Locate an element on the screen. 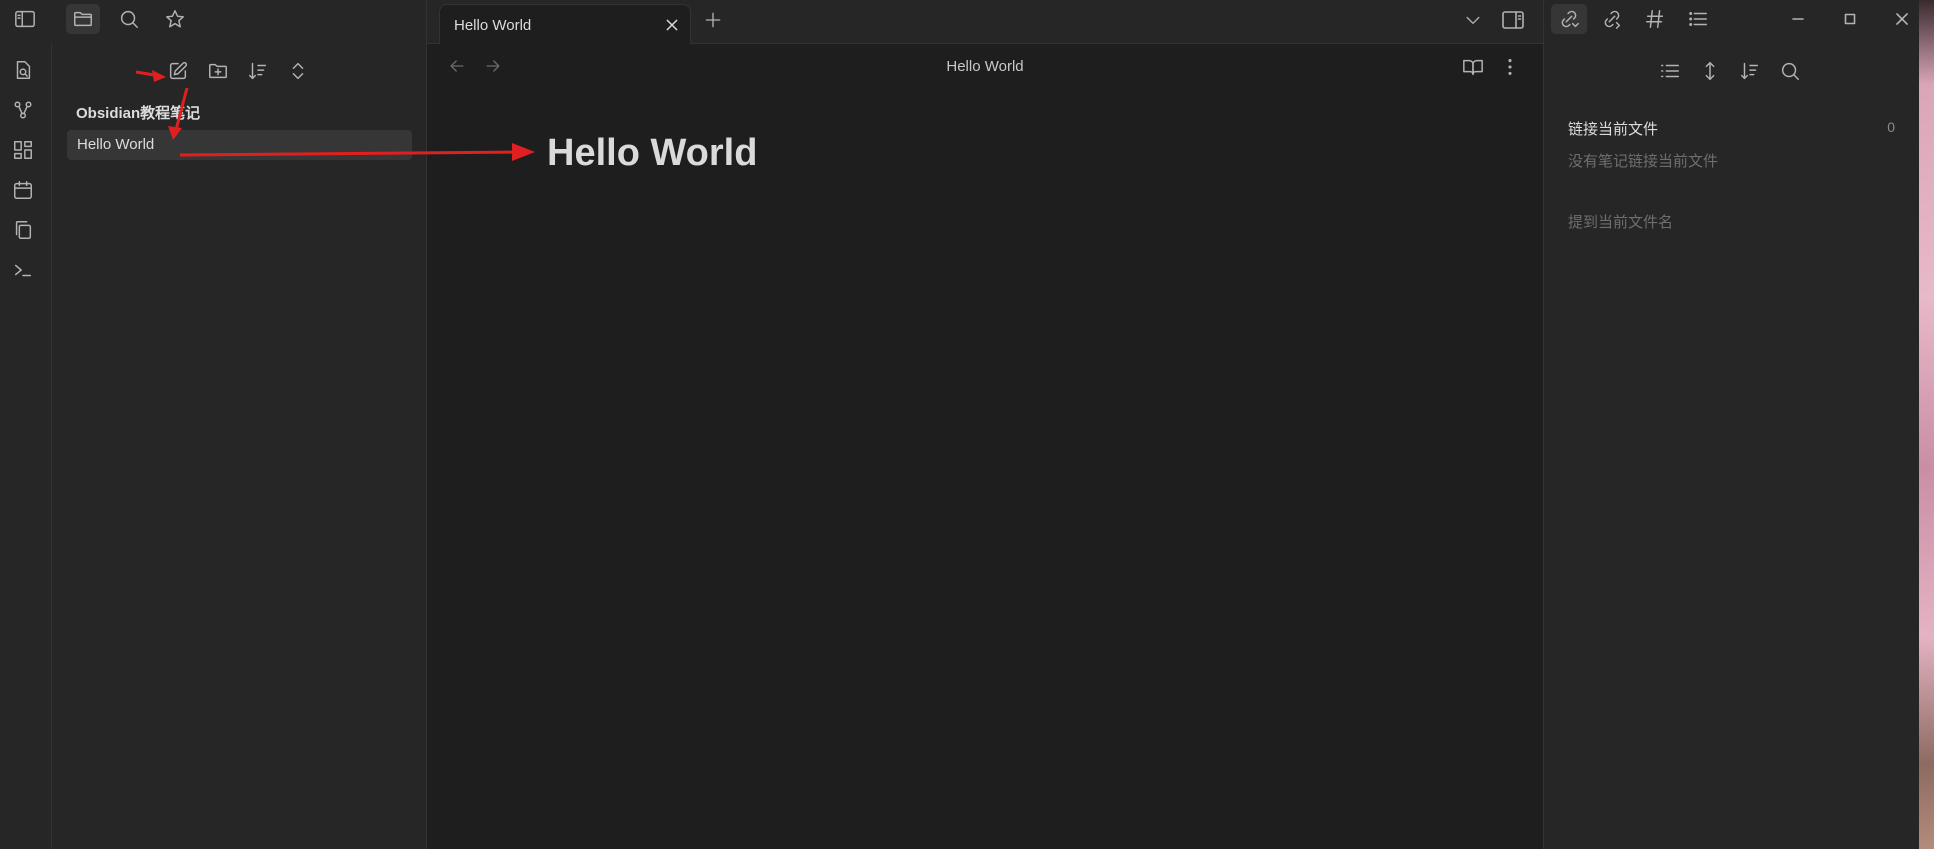 This screenshot has height=849, width=1934. sidebar-left-icon is located at coordinates (25, 19).